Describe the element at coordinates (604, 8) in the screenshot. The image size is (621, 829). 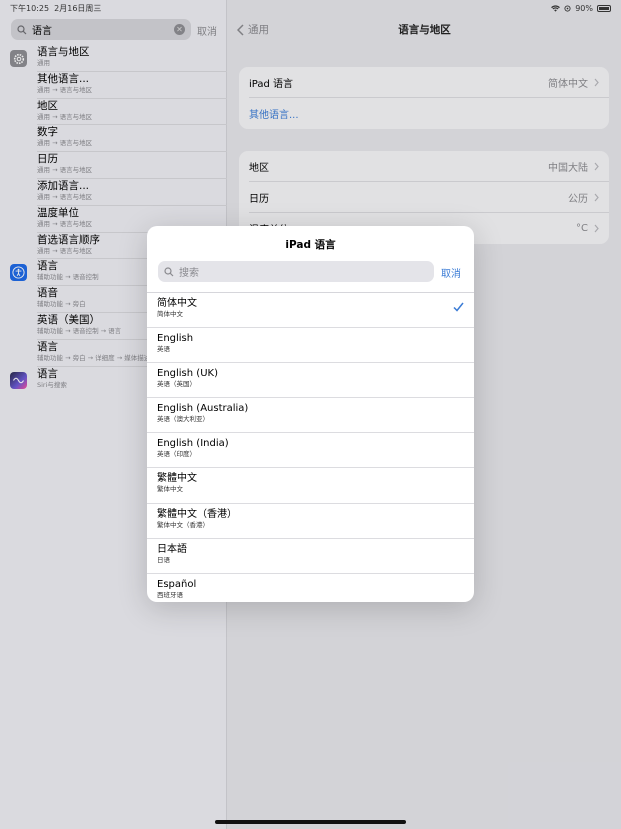
I see `battery-icon` at that location.